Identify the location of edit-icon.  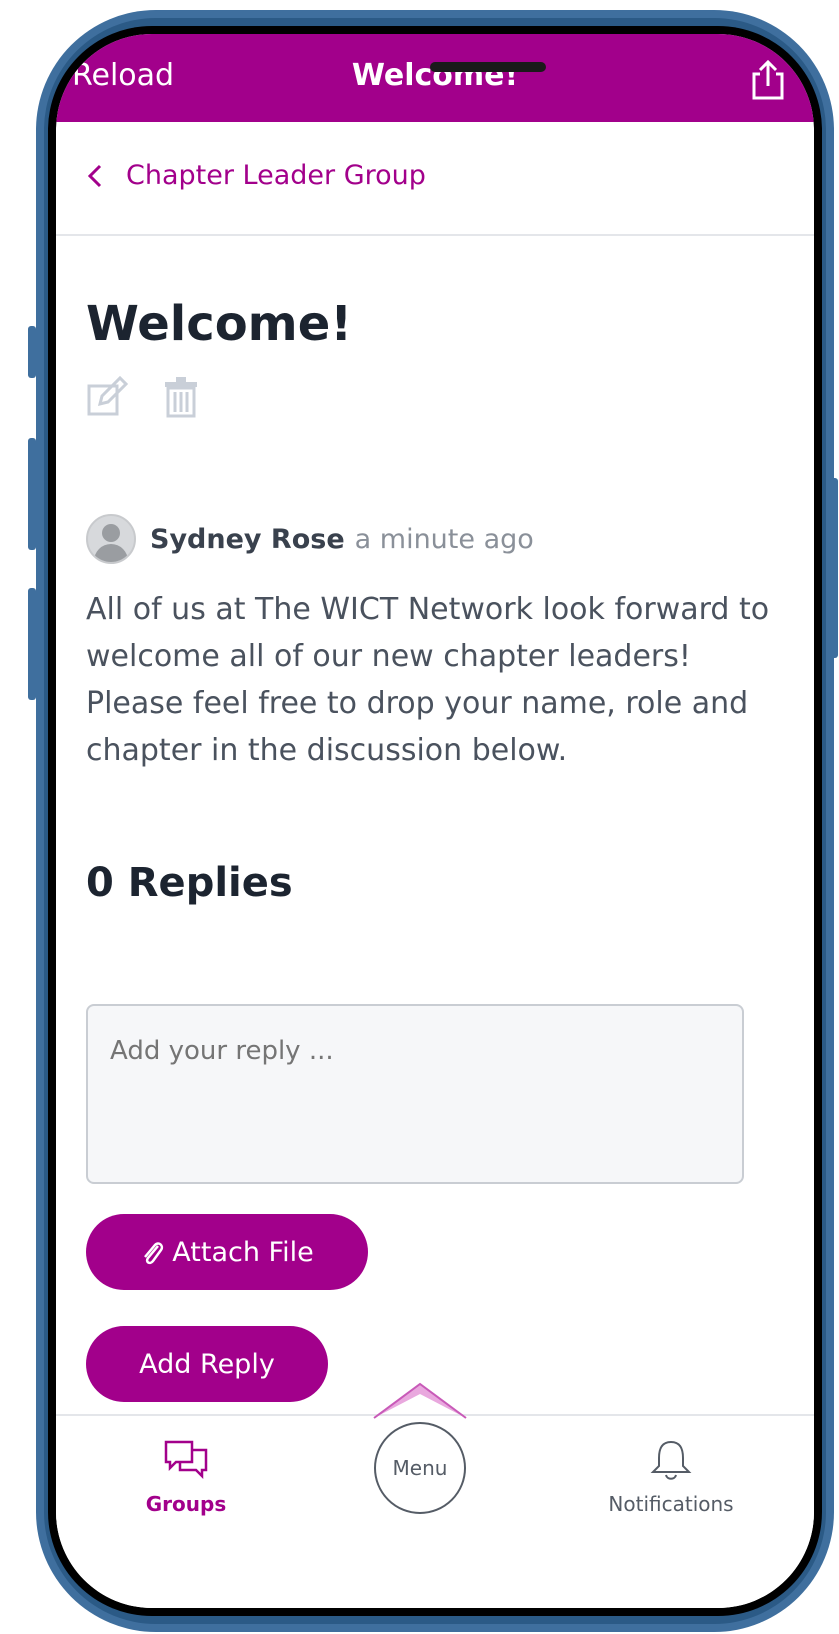
(107, 396).